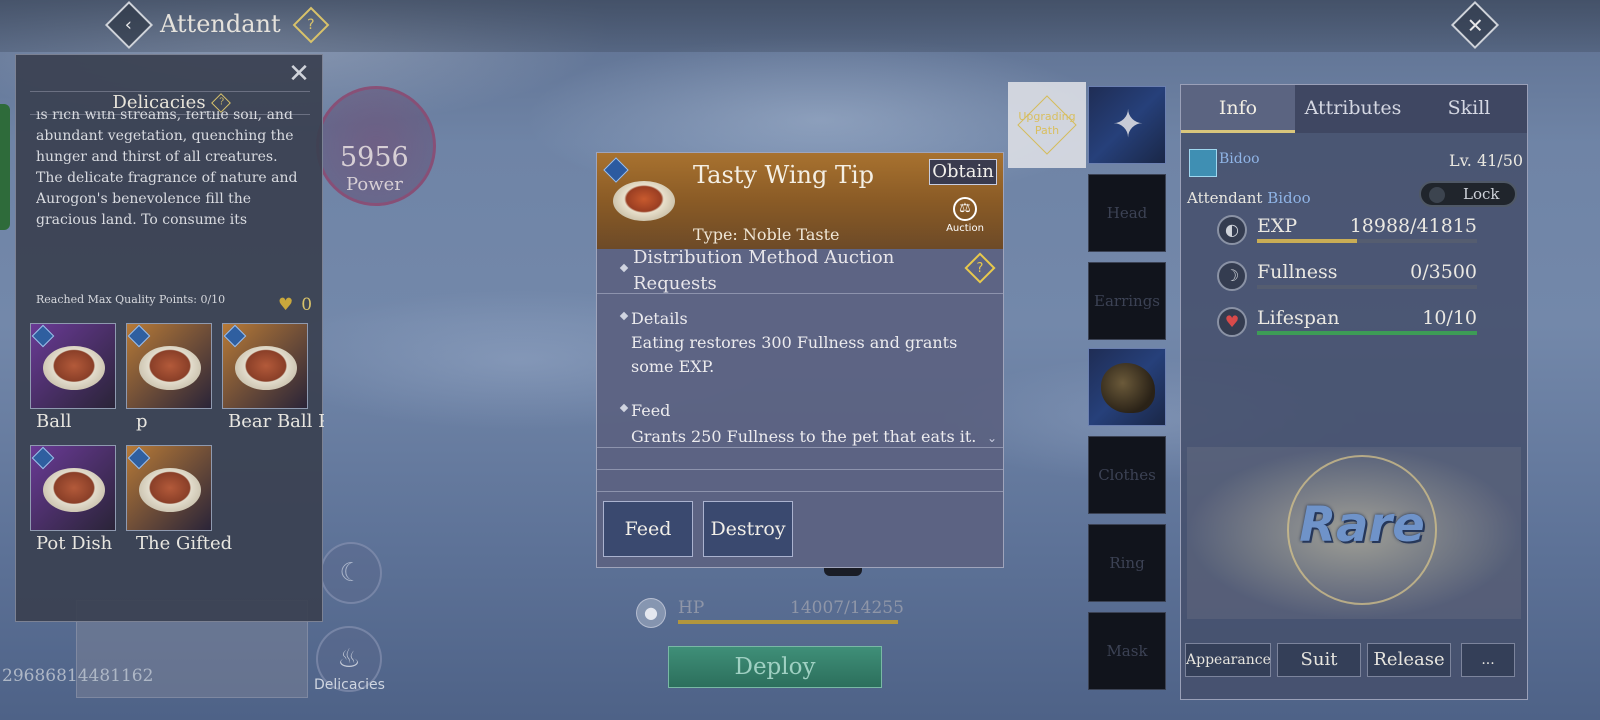 Image resolution: width=1600 pixels, height=720 pixels. Describe the element at coordinates (992, 438) in the screenshot. I see `scroll-down-icon: ⌄` at that location.